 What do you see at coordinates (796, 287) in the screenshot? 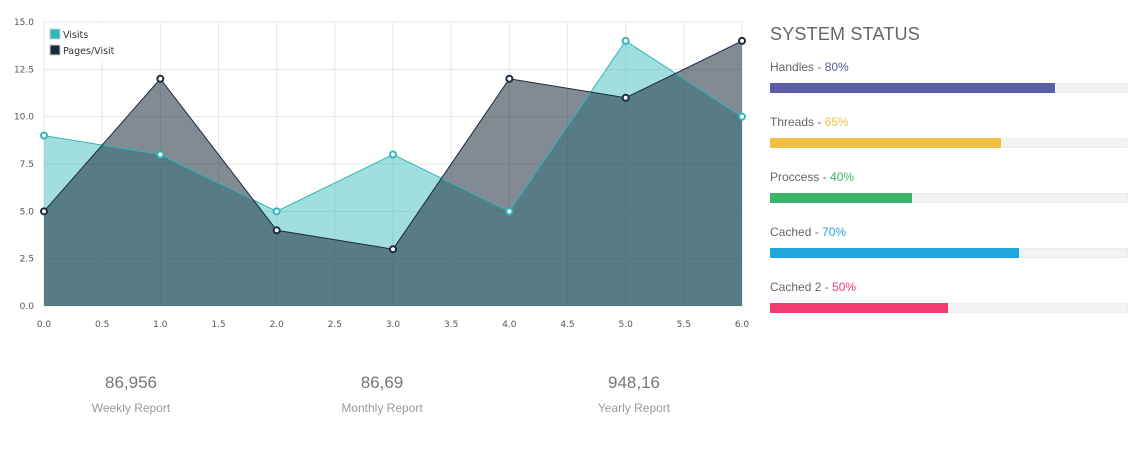
I see `status-name: Cached 2` at bounding box center [796, 287].